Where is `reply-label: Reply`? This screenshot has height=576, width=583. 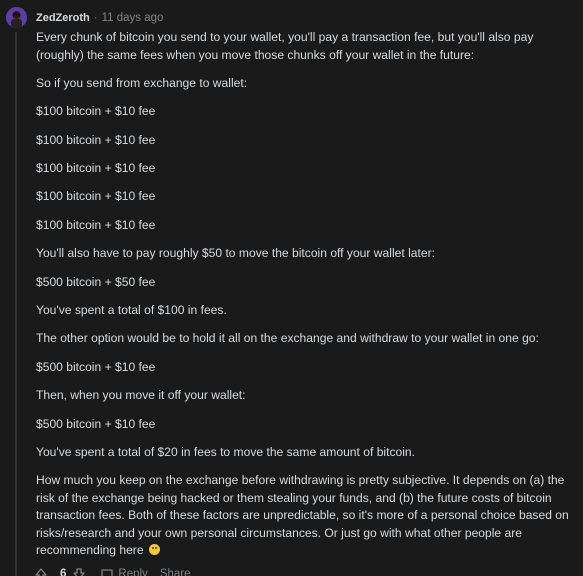 reply-label: Reply is located at coordinates (133, 572).